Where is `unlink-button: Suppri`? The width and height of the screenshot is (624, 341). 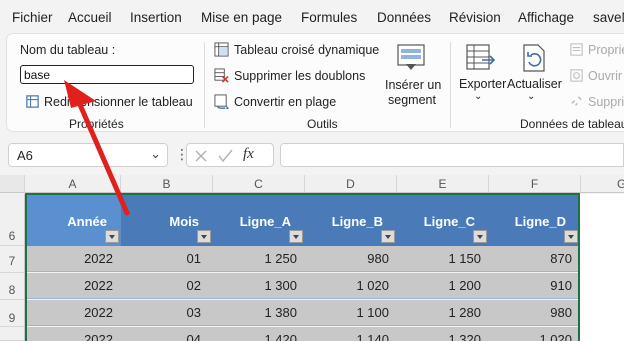
unlink-button: Suppri is located at coordinates (606, 102).